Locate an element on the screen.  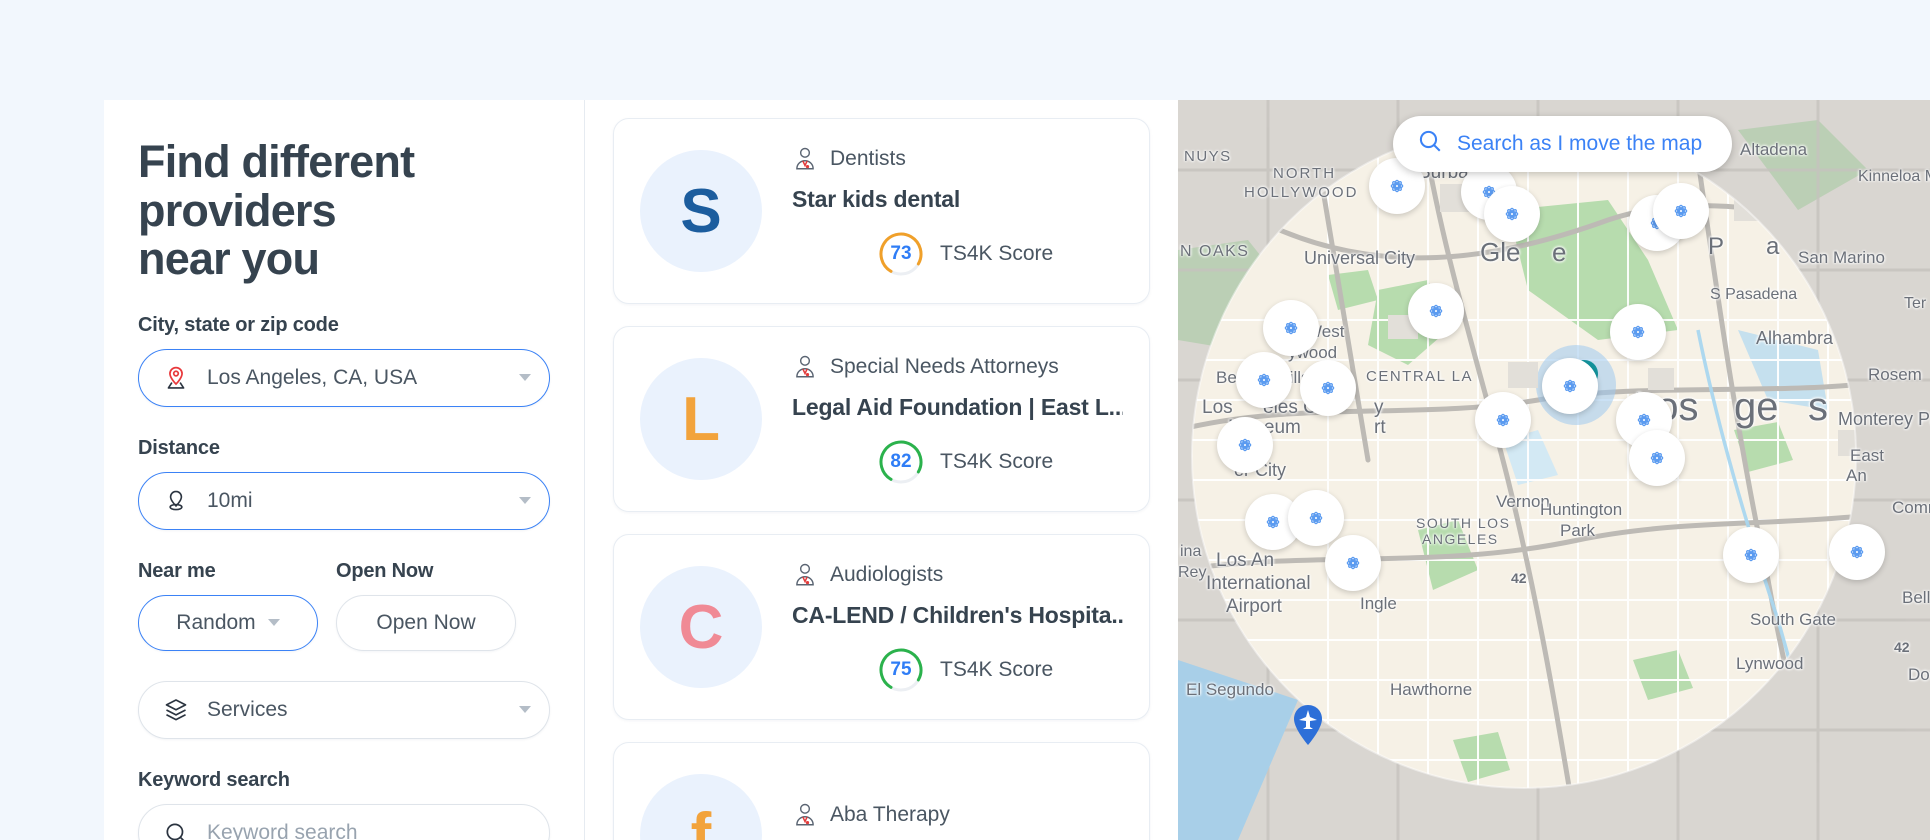
result-category: Special Needs Attorneys is located at coordinates (944, 366).